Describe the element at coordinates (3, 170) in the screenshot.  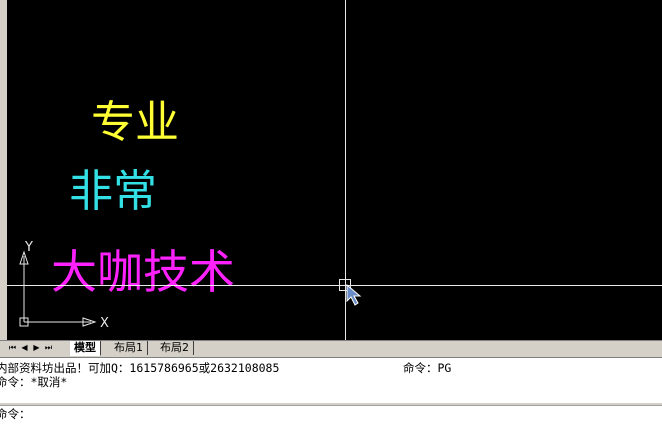
I see `left-frame` at that location.